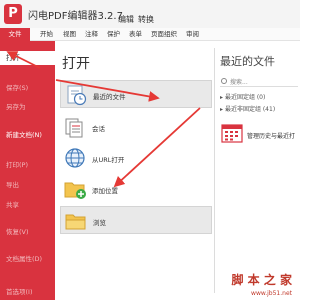 Image resolution: width=320 pixels, height=300 pixels. Describe the element at coordinates (157, 147) in the screenshot. I see `arrow-to-browse` at that location.